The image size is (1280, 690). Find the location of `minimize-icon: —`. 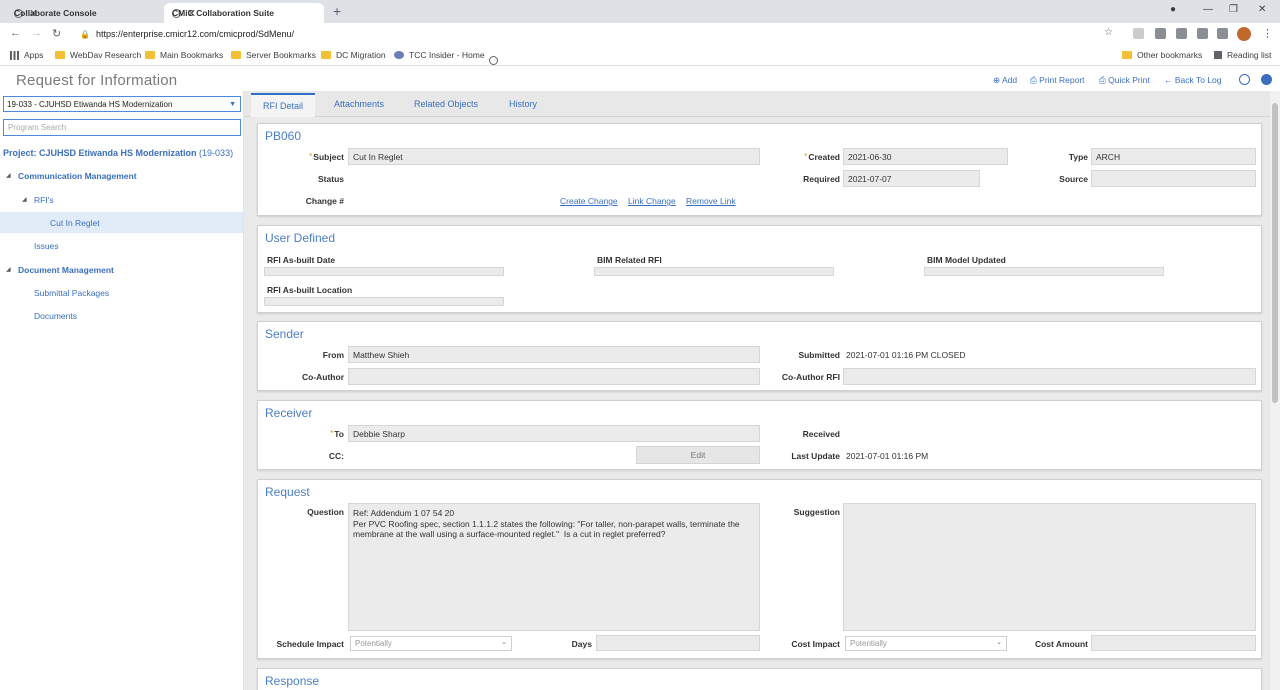

minimize-icon: — is located at coordinates (1208, 9).